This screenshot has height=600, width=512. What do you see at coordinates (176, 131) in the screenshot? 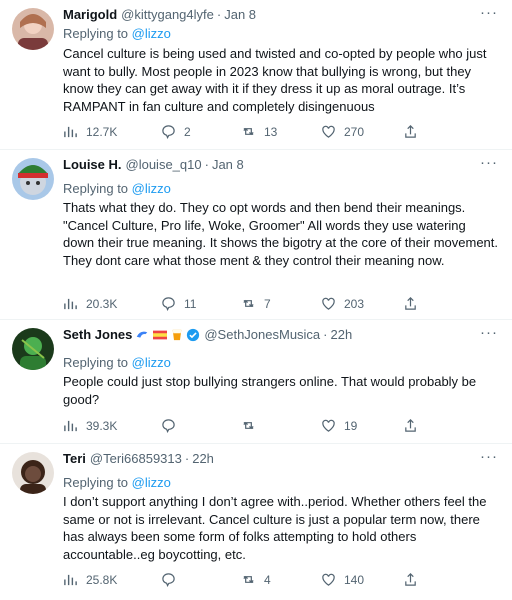
I see `reply-button: 2` at bounding box center [176, 131].